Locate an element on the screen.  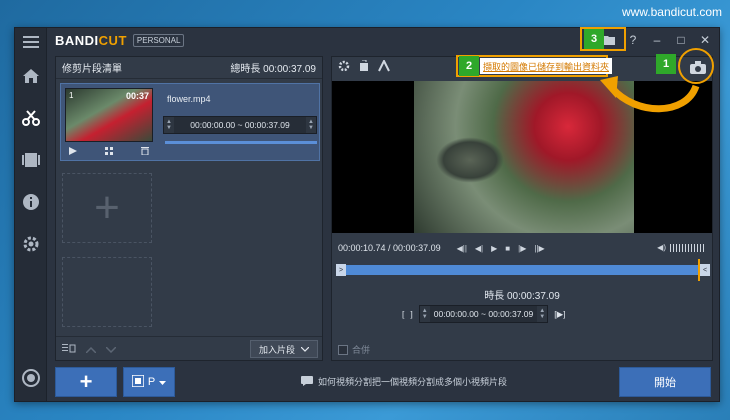
grid-icon is located at coordinates (109, 151).